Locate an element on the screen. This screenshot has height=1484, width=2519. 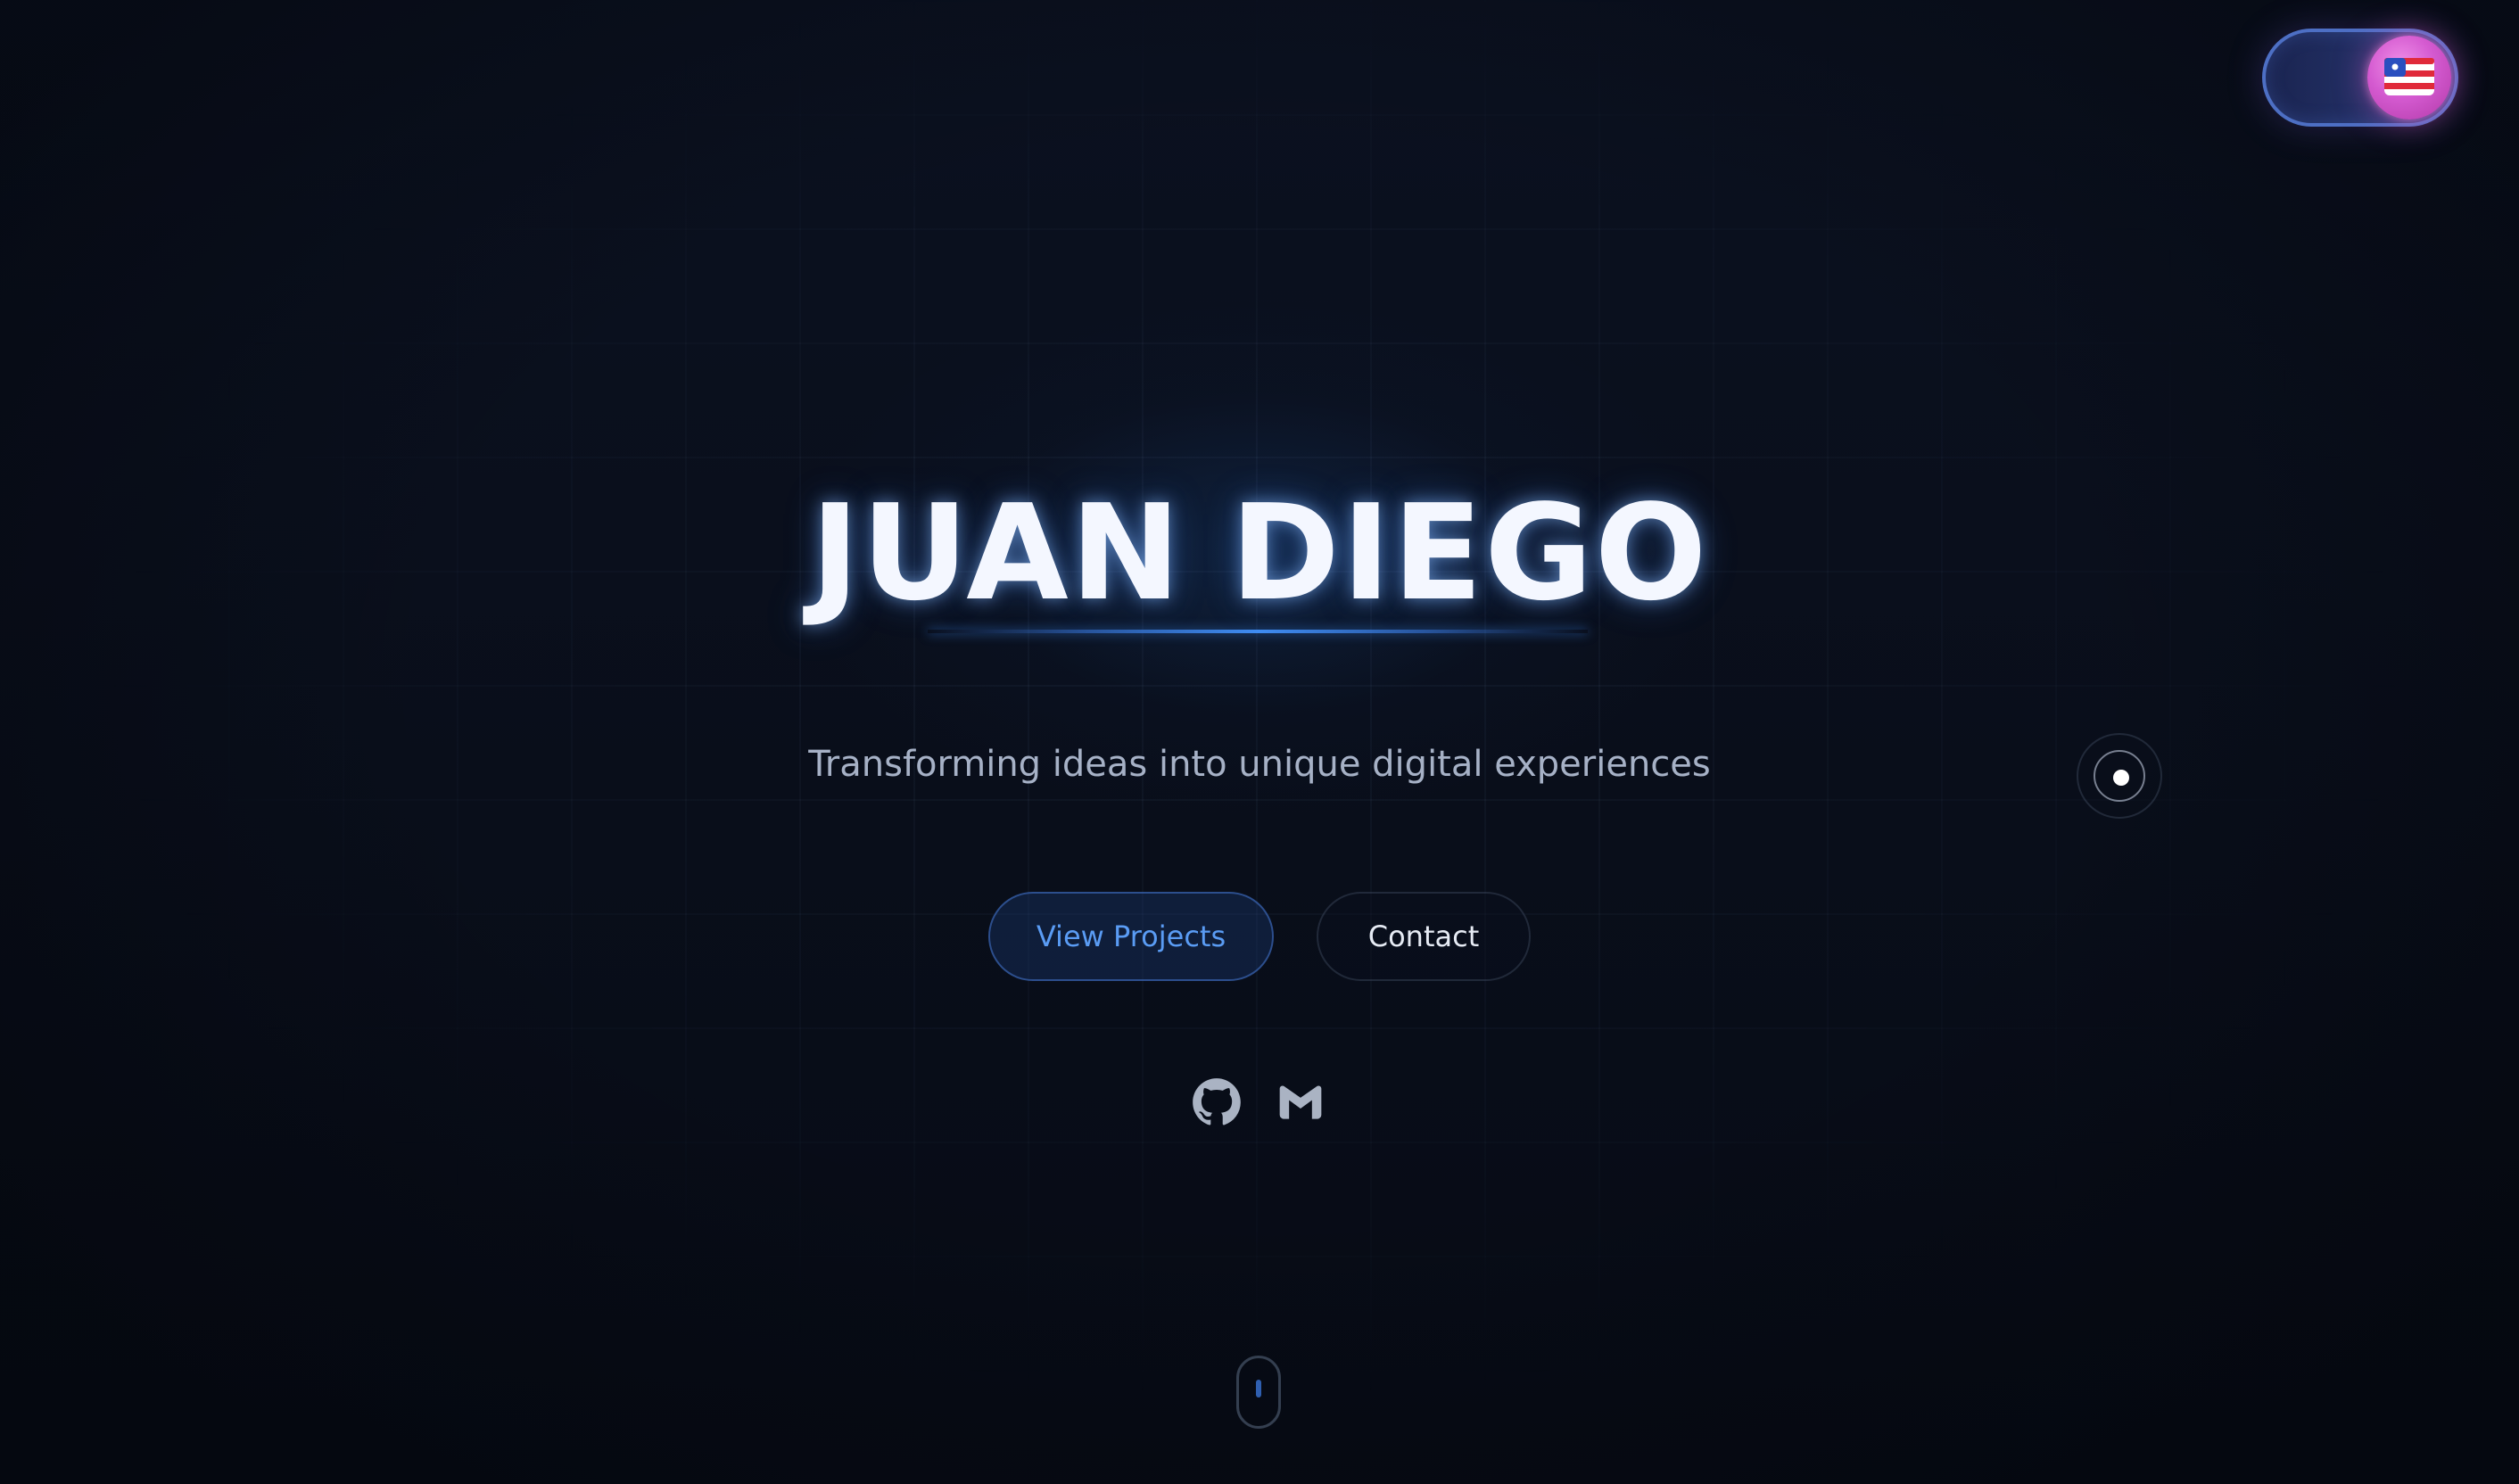
gmail-link is located at coordinates (1301, 1102).